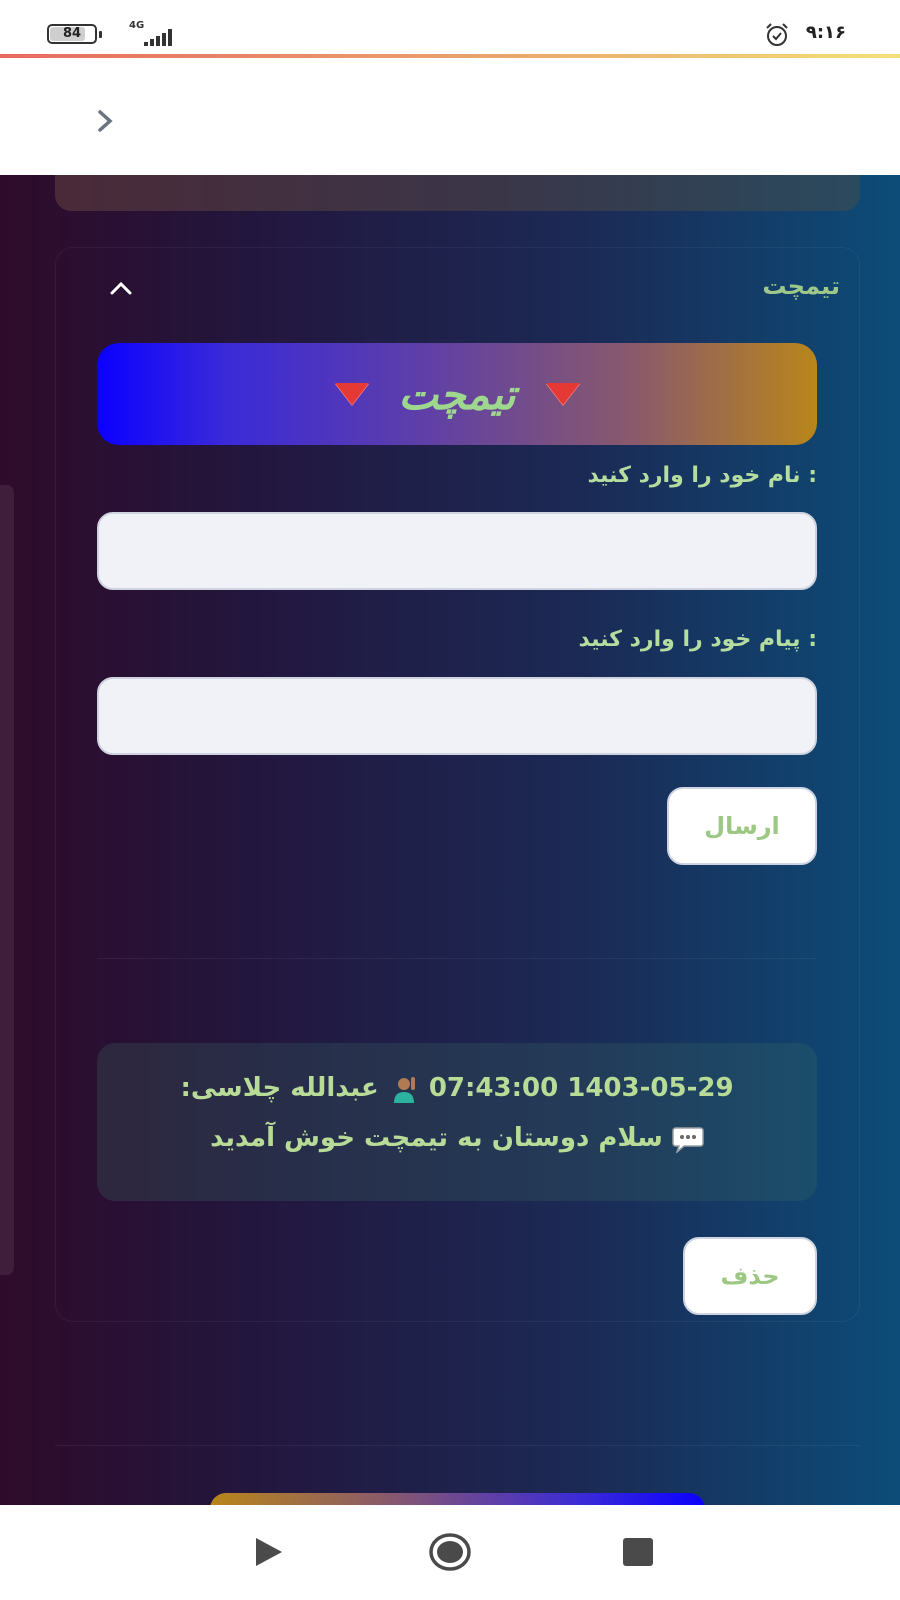 The height and width of the screenshot is (1600, 900). Describe the element at coordinates (105, 121) in the screenshot. I see `back-chevron-icon` at that location.